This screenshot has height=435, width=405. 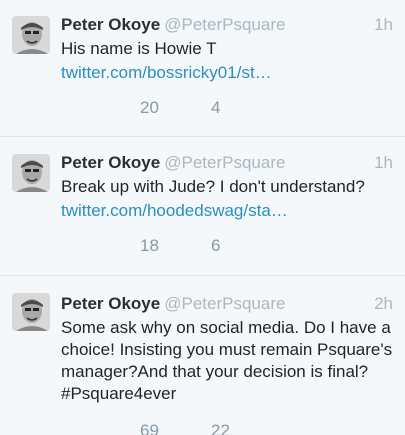 What do you see at coordinates (220, 427) in the screenshot?
I see `favorite-count: 22` at bounding box center [220, 427].